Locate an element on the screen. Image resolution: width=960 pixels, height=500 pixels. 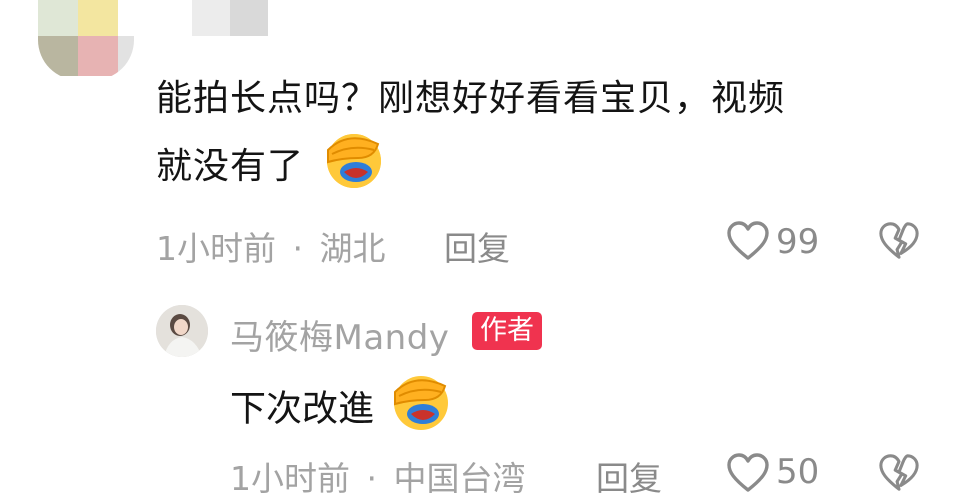
comment-line-2: 就没有了 is located at coordinates (546, 168).